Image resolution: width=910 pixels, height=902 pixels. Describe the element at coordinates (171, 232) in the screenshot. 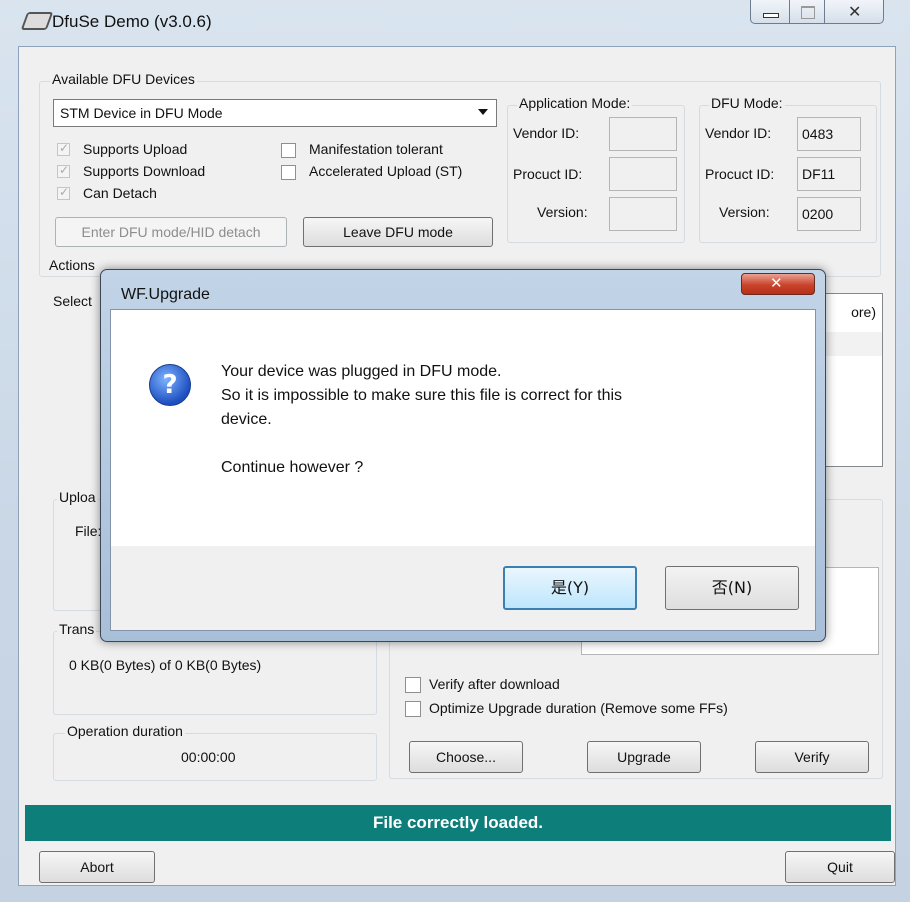

I see `enter-dfu-button: Enter DFU mode/HID detach` at that location.